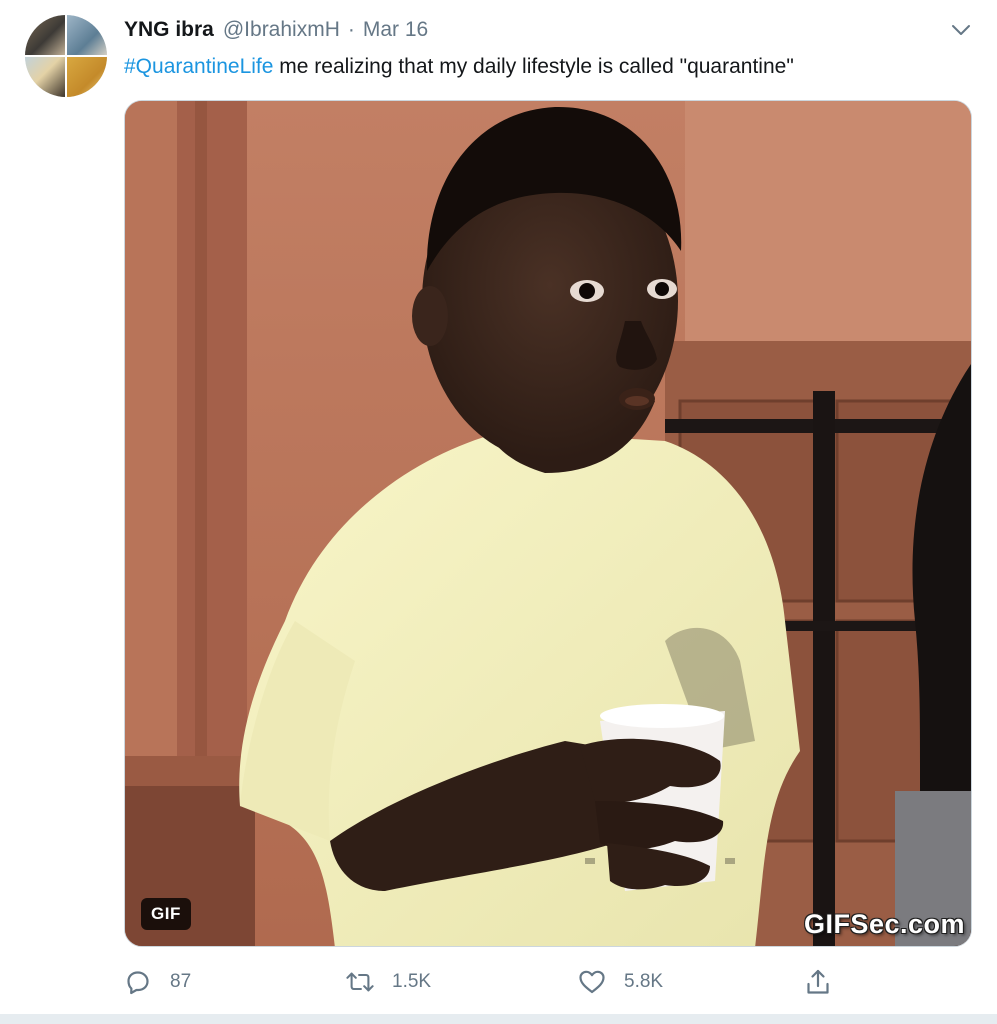  I want to click on avatar, so click(66, 56).